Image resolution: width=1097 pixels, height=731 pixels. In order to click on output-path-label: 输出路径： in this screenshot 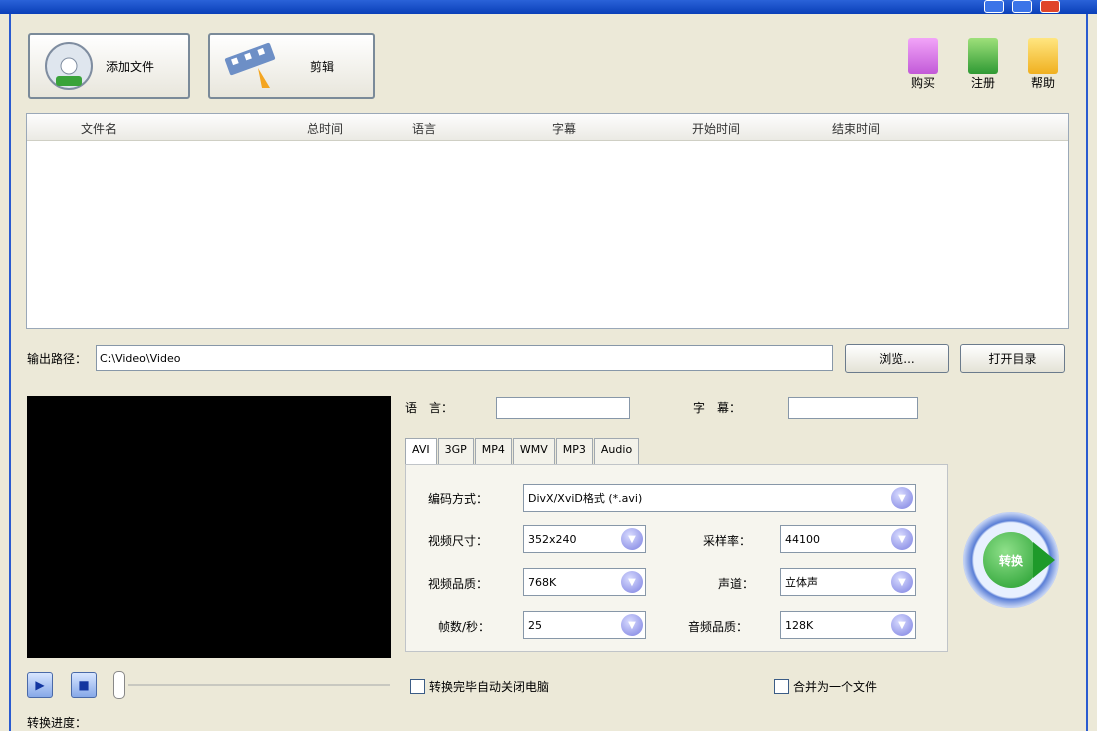, I will do `click(57, 359)`.